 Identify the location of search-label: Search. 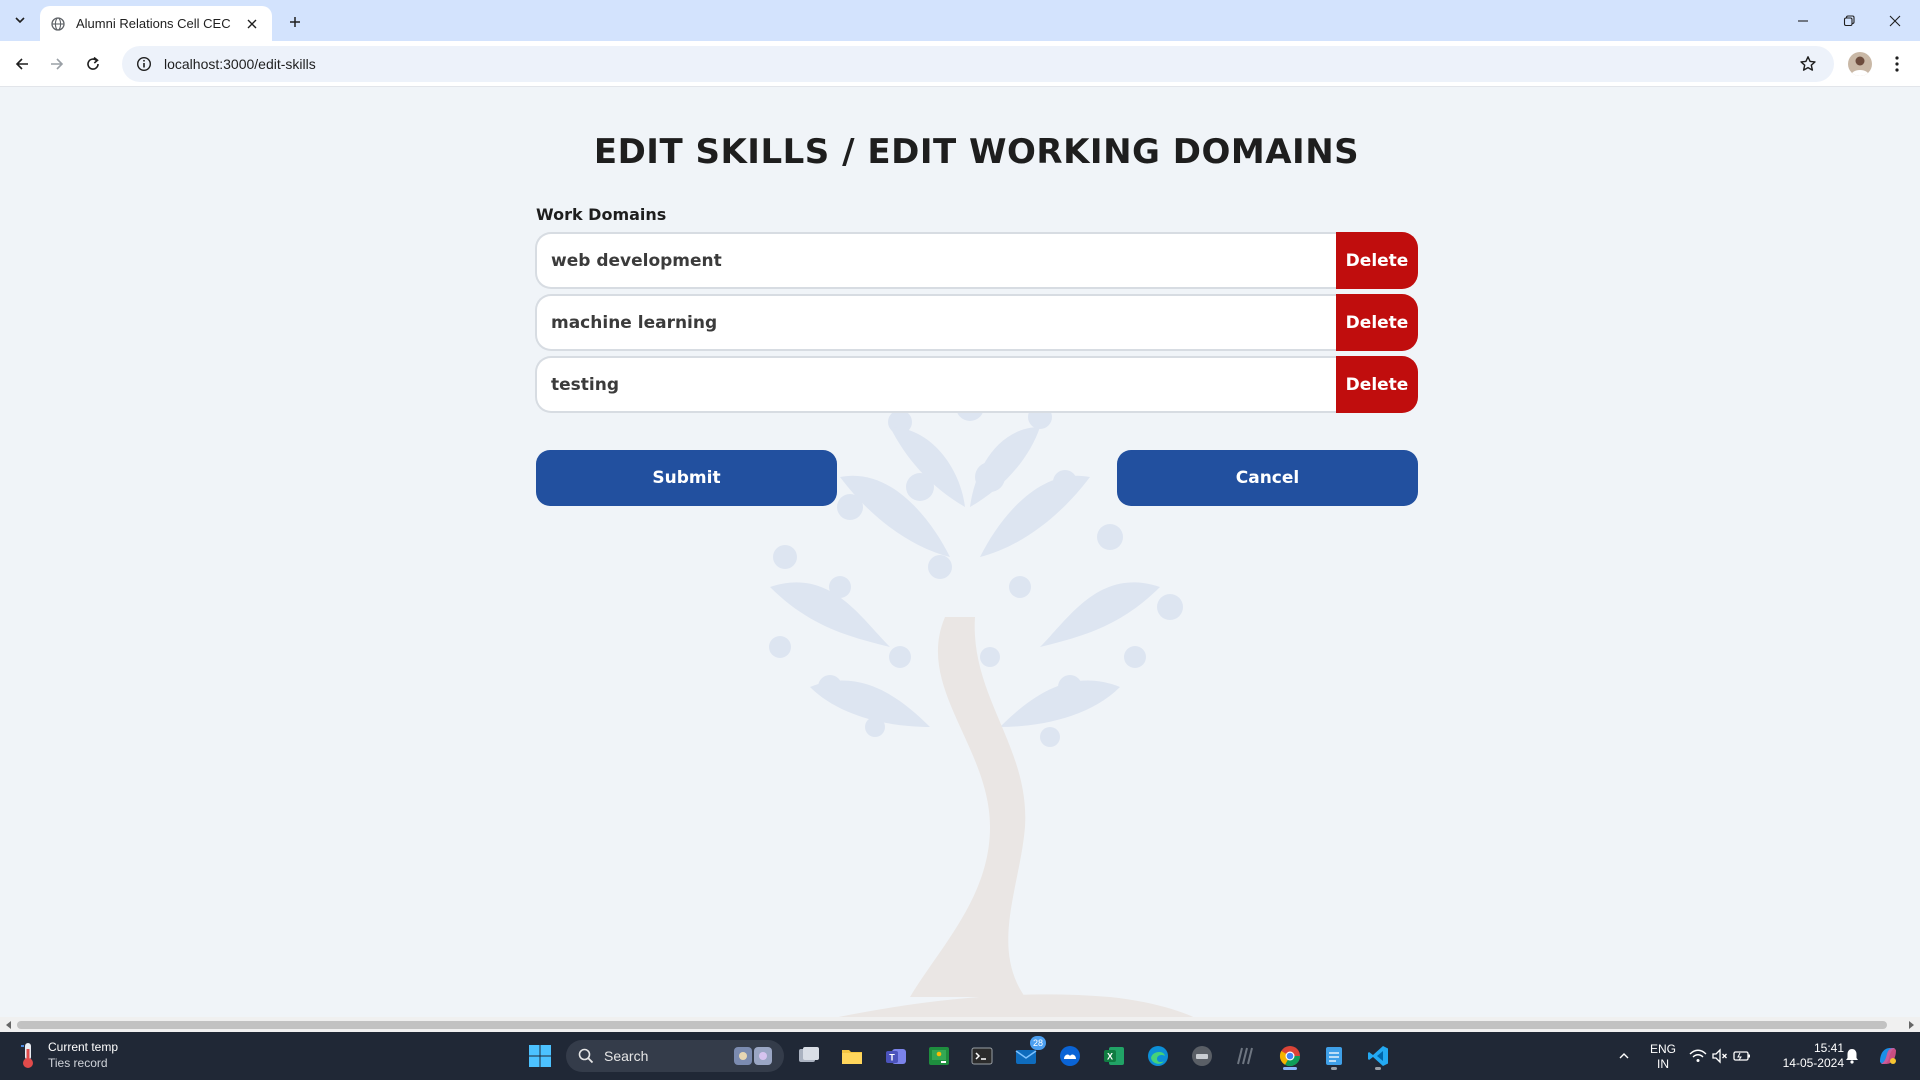
(626, 1056).